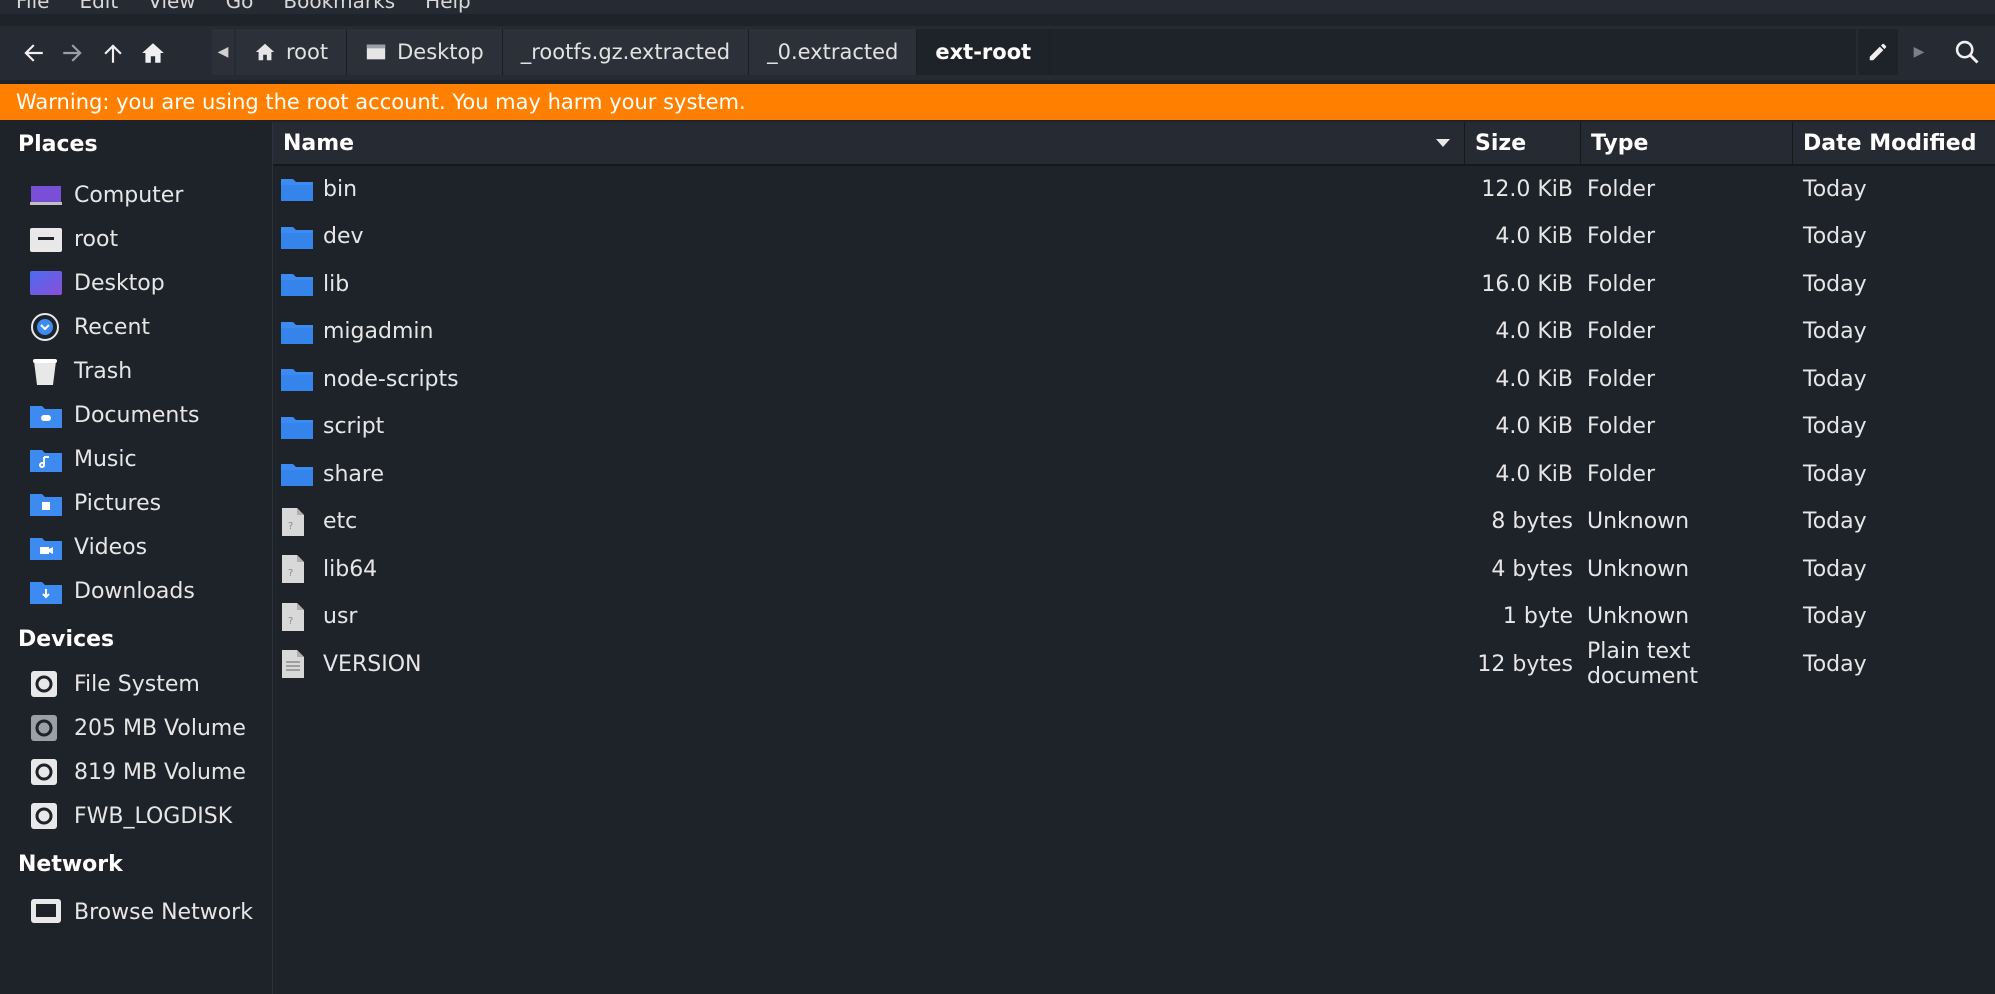 The image size is (1995, 994). I want to click on file-name: VERSION, so click(372, 664).